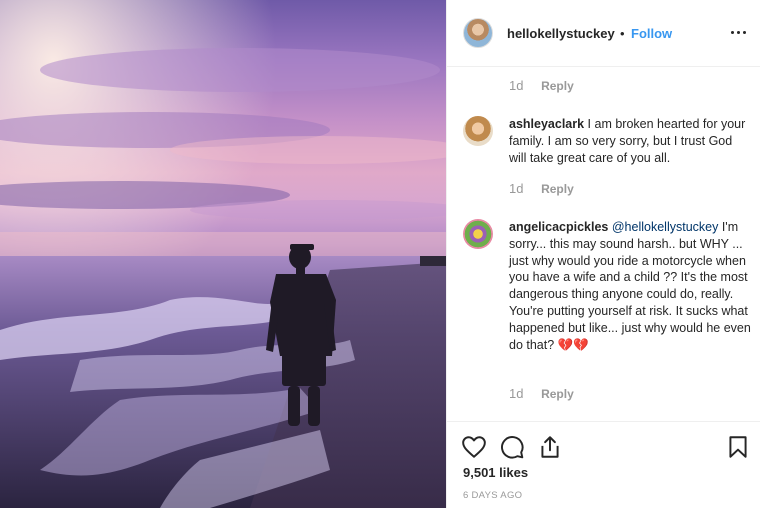 The image size is (760, 508). I want to click on author-username: hellokellystuckey, so click(561, 33).